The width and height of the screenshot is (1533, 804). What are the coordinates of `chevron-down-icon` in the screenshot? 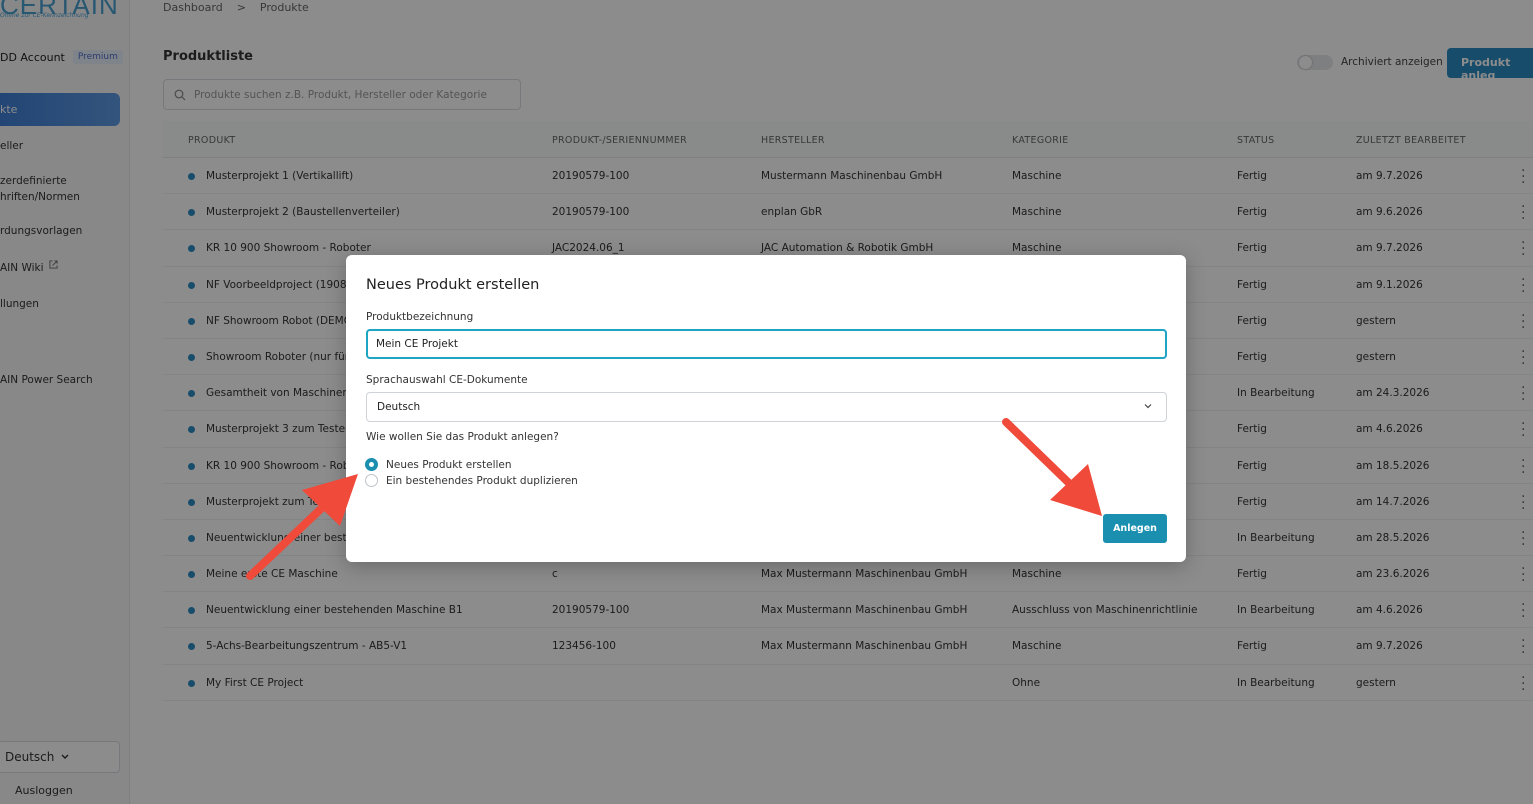 It's located at (1148, 406).